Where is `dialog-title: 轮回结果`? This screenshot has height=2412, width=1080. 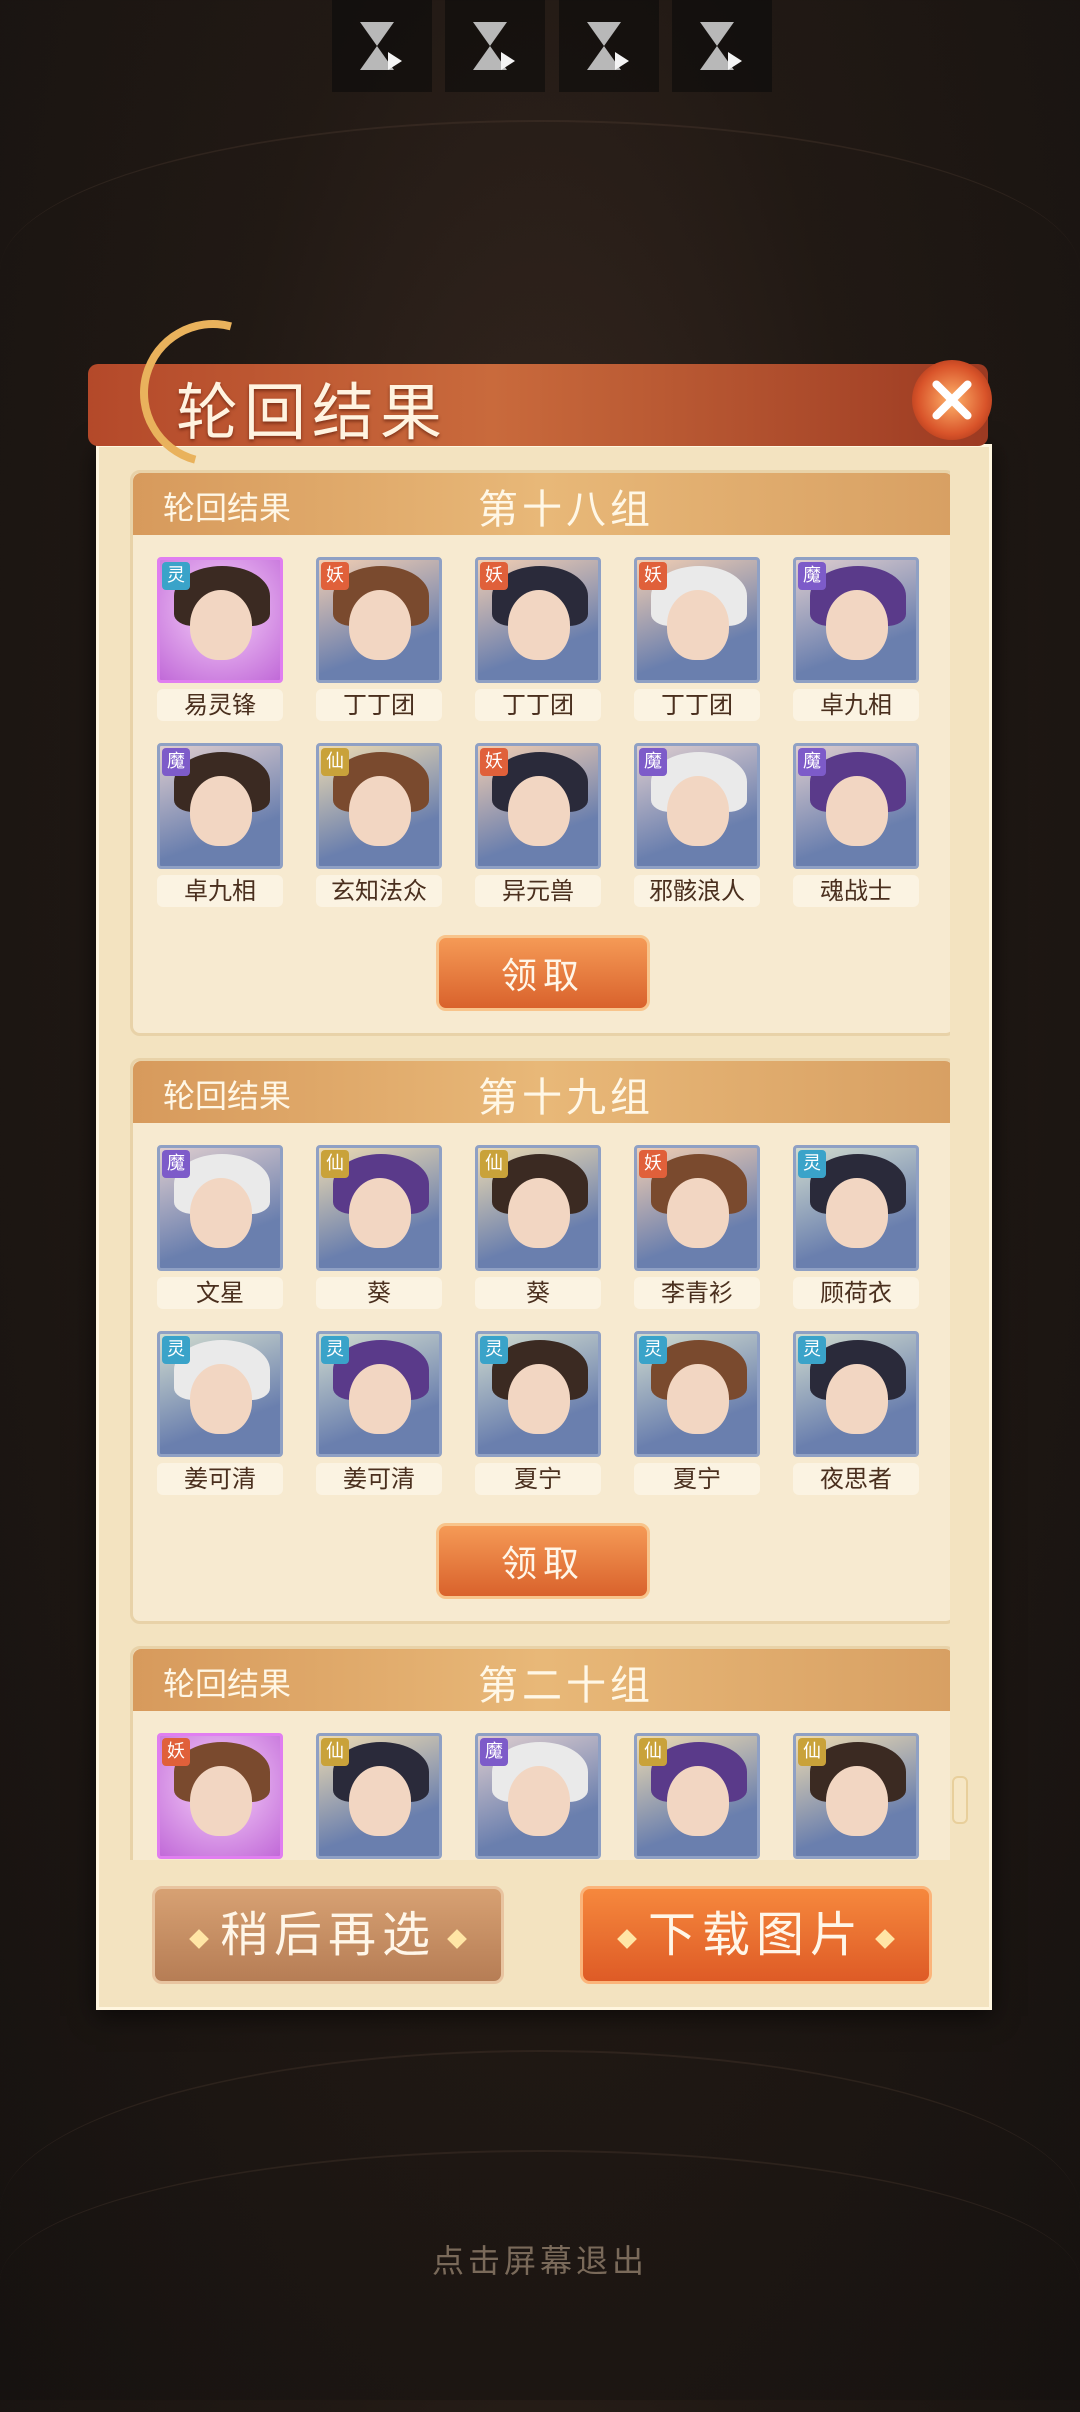 dialog-title: 轮回结果 is located at coordinates (312, 412).